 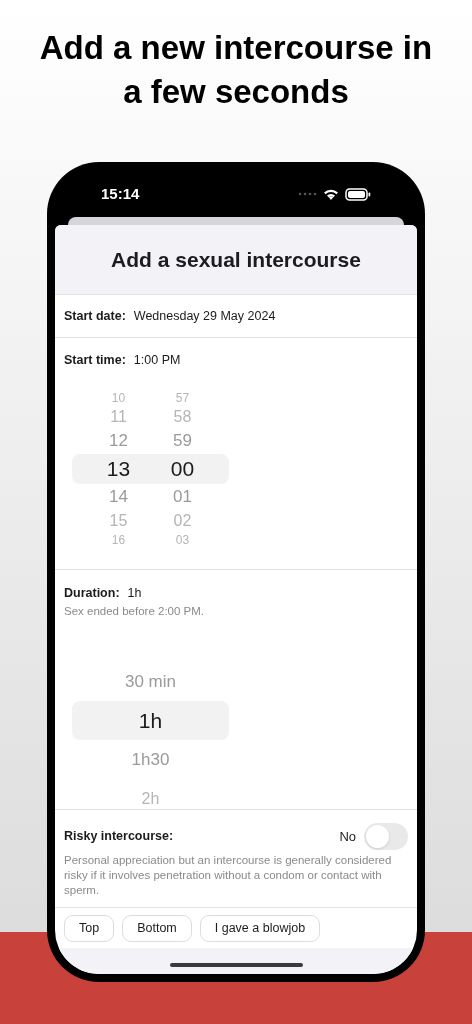 What do you see at coordinates (182, 397) in the screenshot?
I see `picker-option: 57` at bounding box center [182, 397].